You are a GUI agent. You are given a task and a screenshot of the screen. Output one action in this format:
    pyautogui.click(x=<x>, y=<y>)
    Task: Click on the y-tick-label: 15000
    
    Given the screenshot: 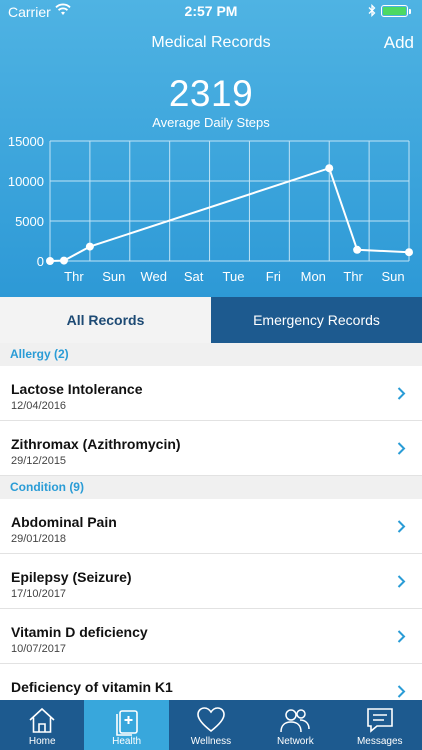 What is the action you would take?
    pyautogui.click(x=26, y=141)
    